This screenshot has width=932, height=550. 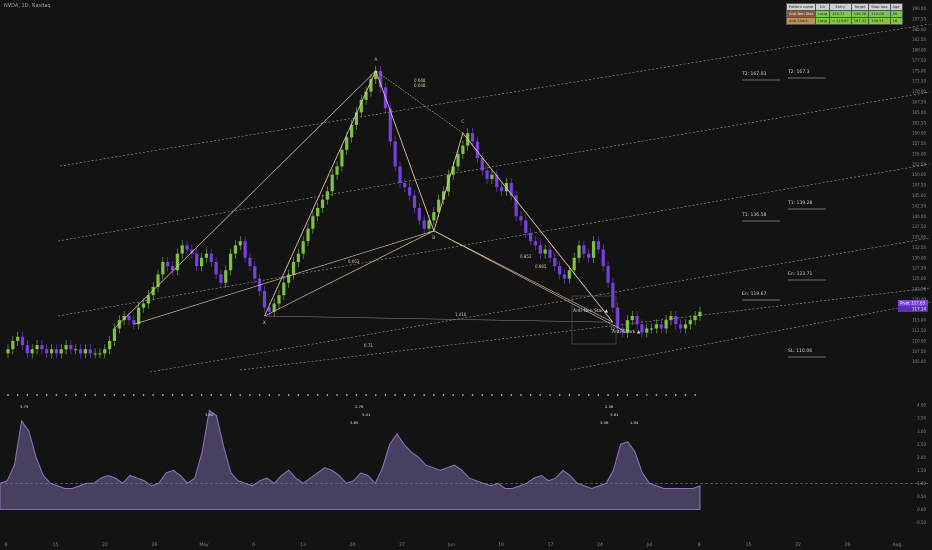 I want to click on pattern-table-header-cell: Stop loss, so click(x=879, y=7).